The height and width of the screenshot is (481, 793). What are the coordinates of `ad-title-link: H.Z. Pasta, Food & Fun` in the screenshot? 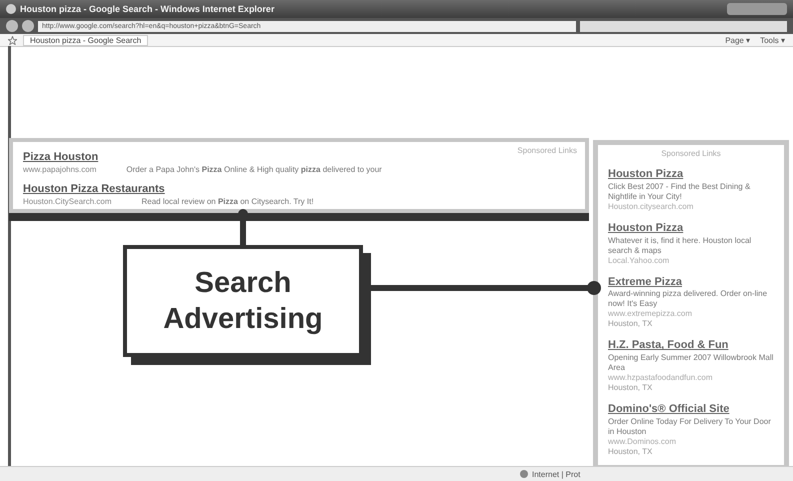 It's located at (668, 346).